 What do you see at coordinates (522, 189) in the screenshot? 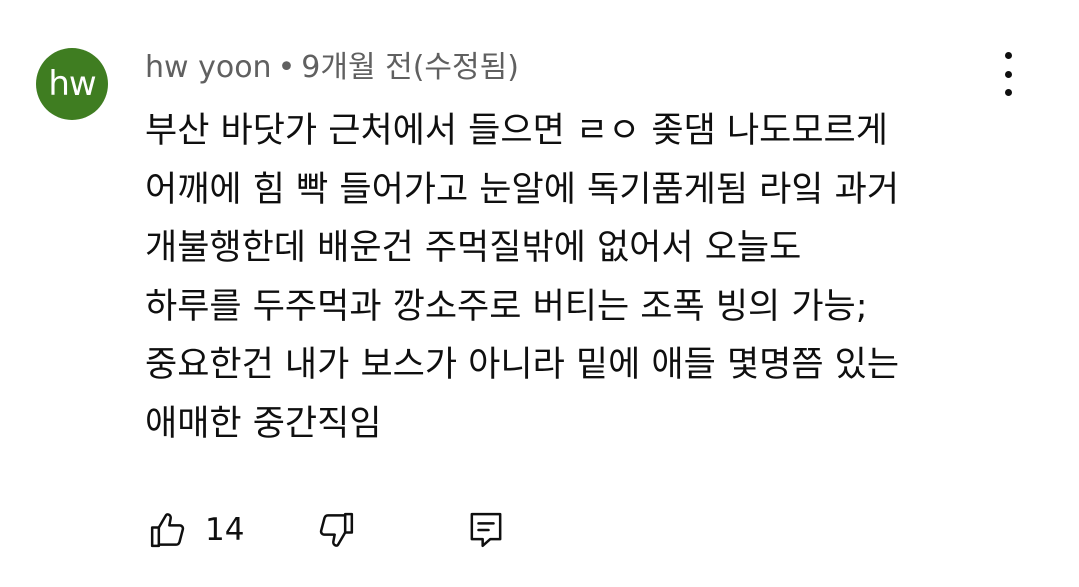
I see `comment-line: 어깨에 힘 빡 들어가고 눈알에 독기품게됨 라잌 과거` at bounding box center [522, 189].